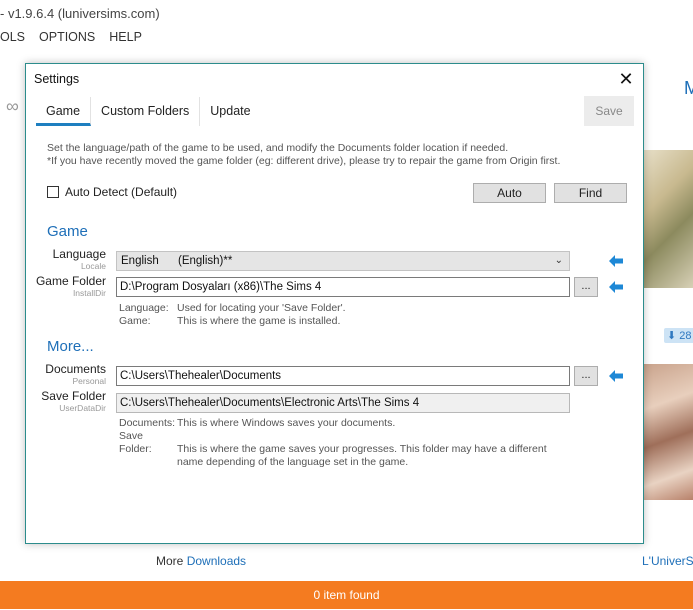 The height and width of the screenshot is (610, 693). Describe the element at coordinates (216, 561) in the screenshot. I see `downloads-link: Downloads` at that location.